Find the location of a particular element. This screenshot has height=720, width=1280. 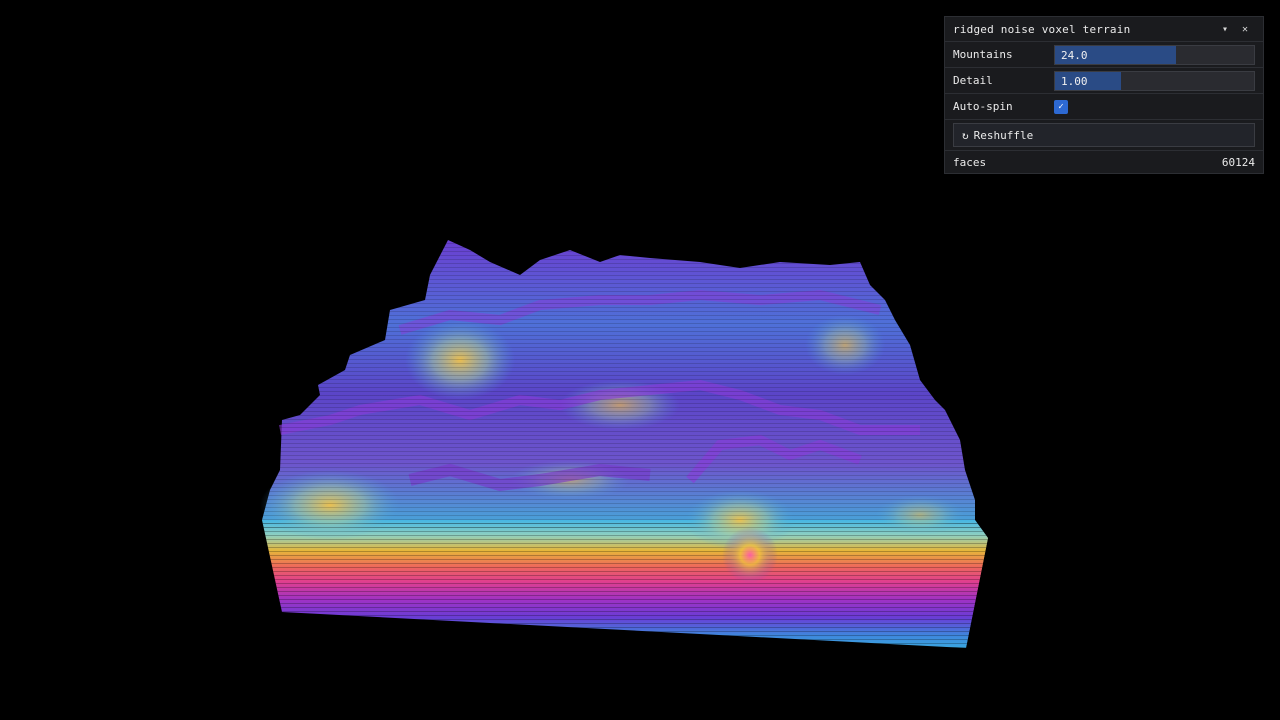

panel-title: ridged noise voxel terrain is located at coordinates (1042, 29).